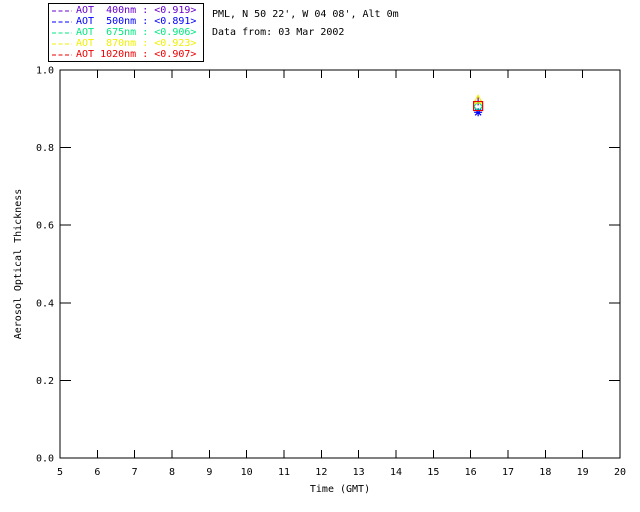 The height and width of the screenshot is (512, 640). Describe the element at coordinates (135, 472) in the screenshot. I see `x-tick-label: 7` at that location.